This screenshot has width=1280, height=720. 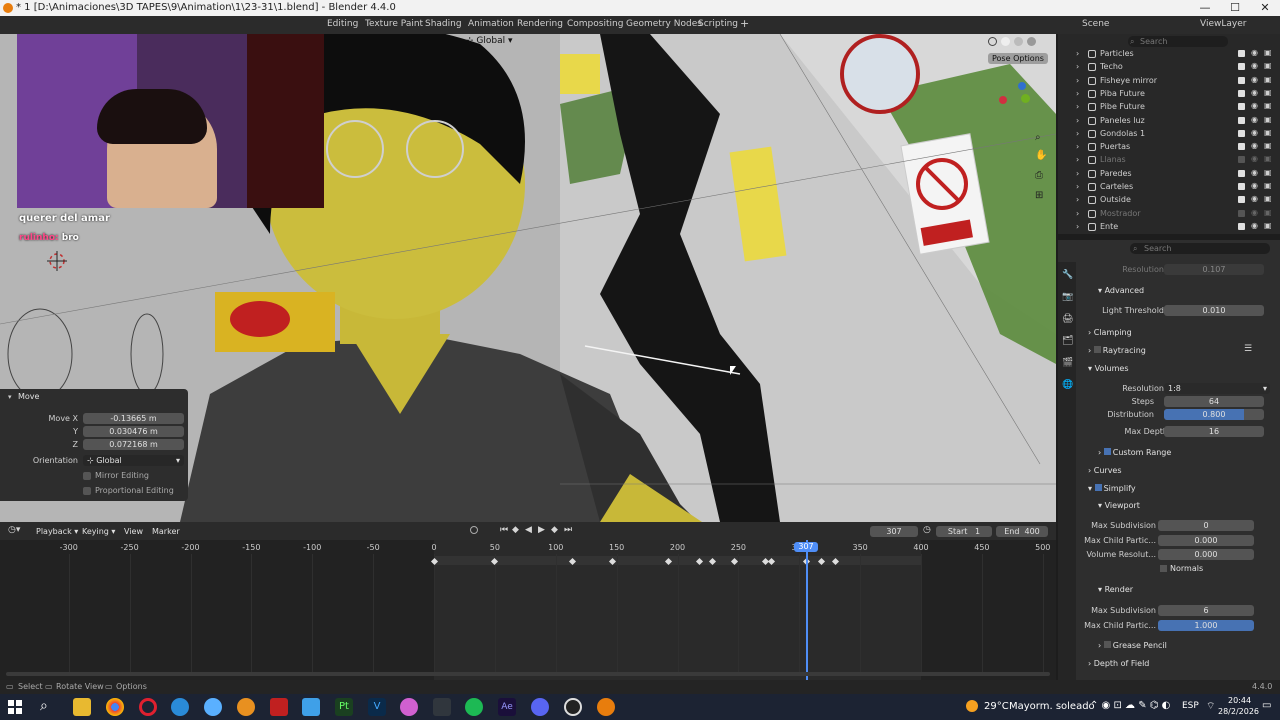 I want to click on visual-studio-icon: V, so click(x=377, y=707).